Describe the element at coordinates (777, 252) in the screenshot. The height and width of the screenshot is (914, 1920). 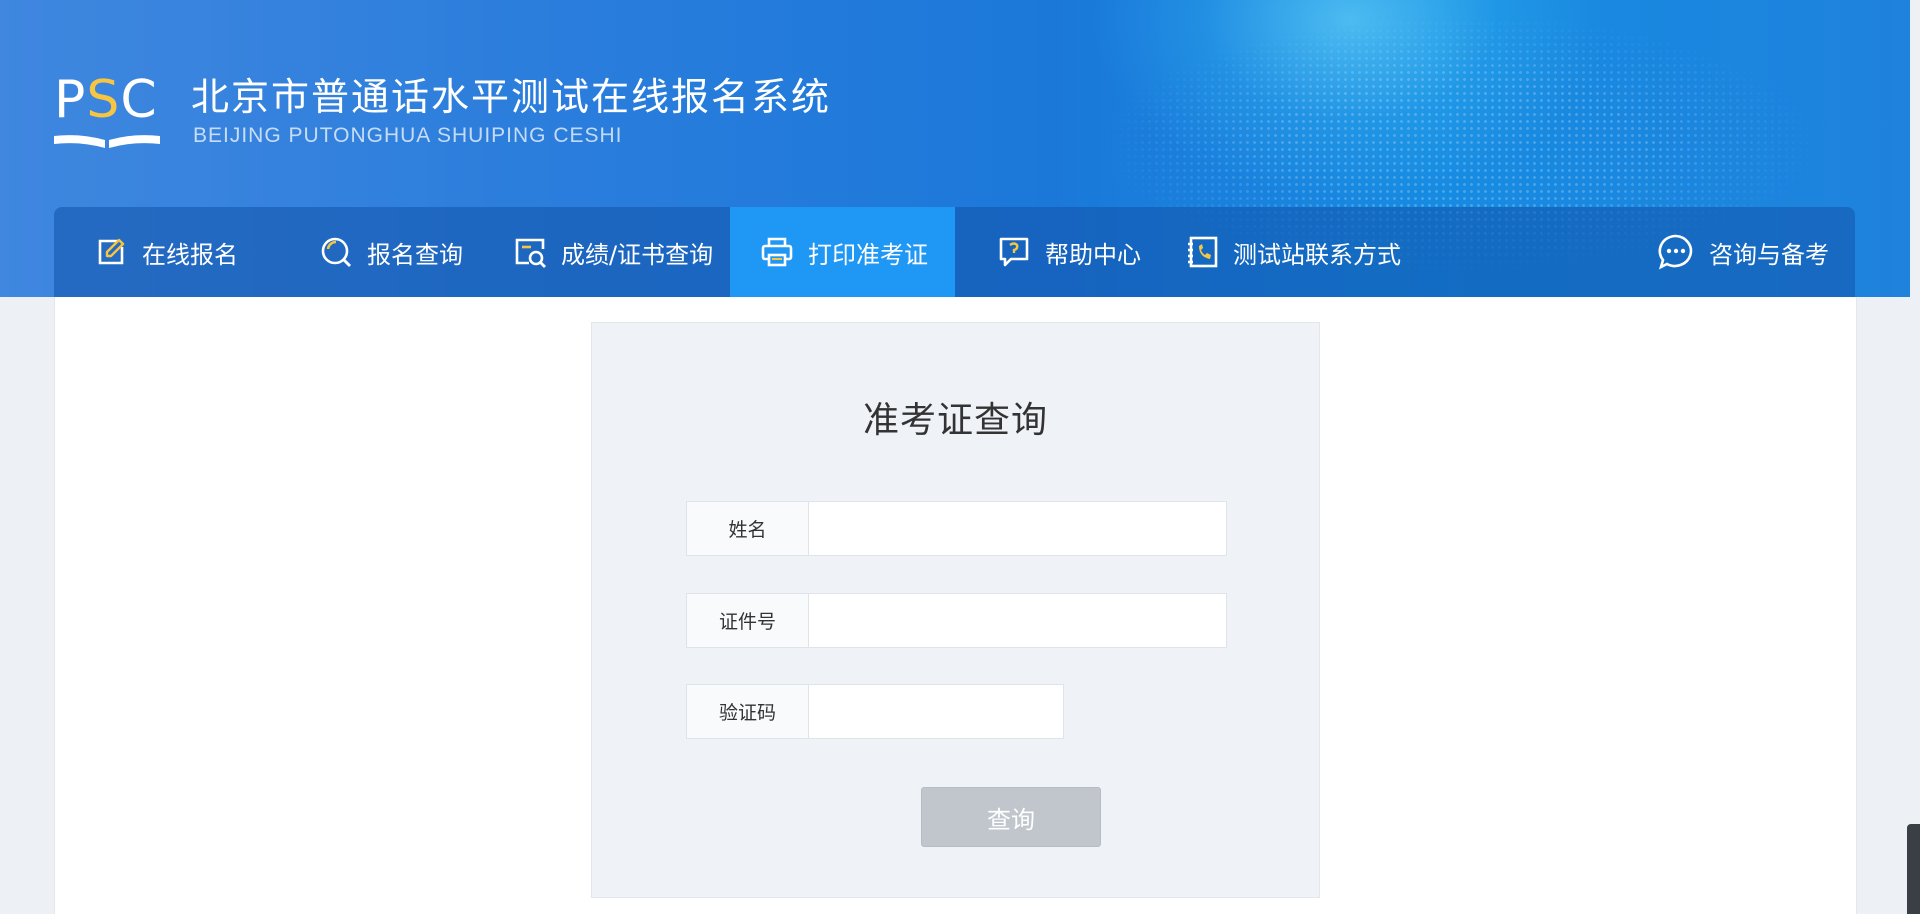
I see `printer-icon` at that location.